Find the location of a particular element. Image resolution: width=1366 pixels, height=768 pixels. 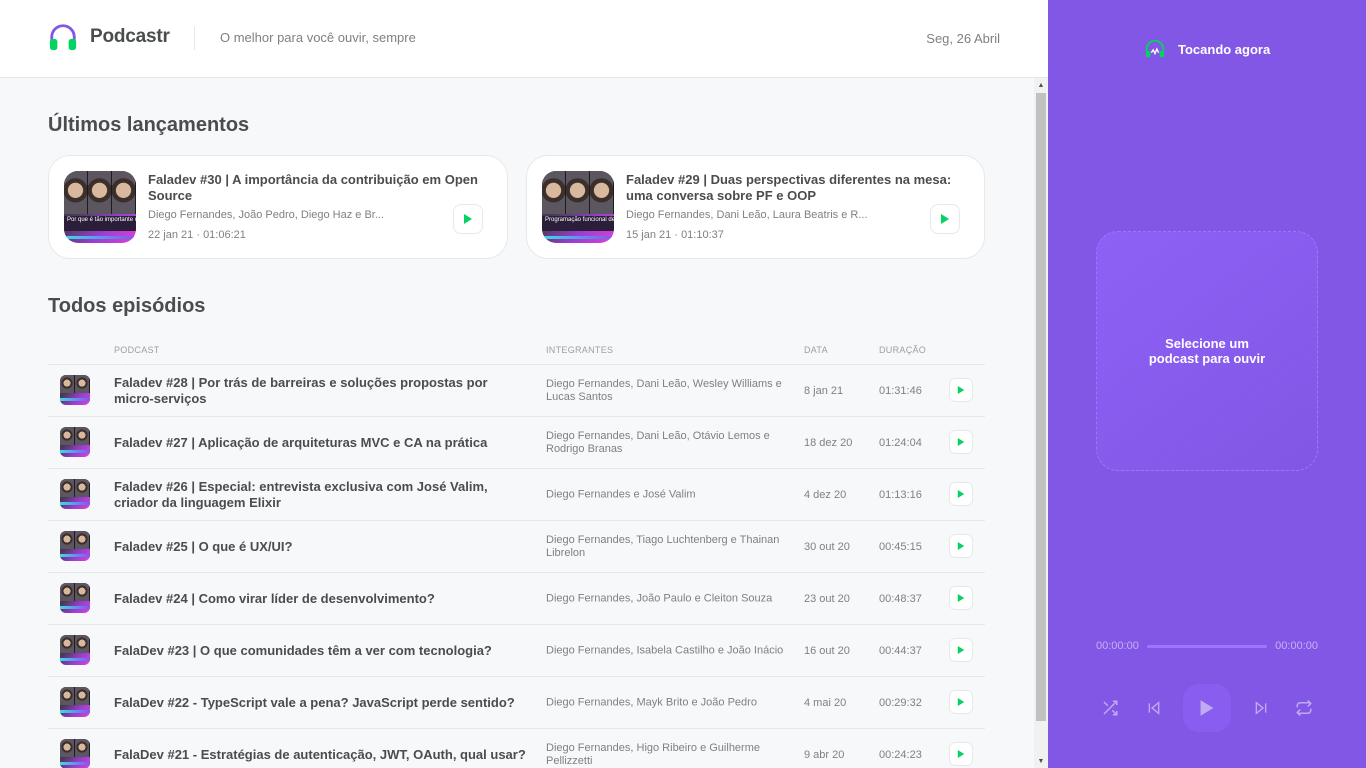

table-header: Podcast Integrantes Data Duração is located at coordinates (516, 351).